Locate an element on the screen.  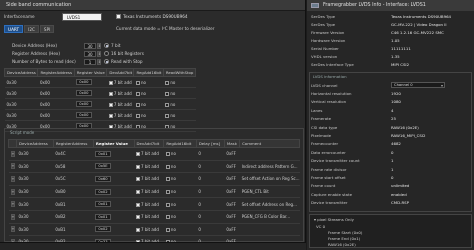
table-row: +0x30 0x4C 0x01 7 bit add no 0 0xFF is located at coordinates (154, 154).